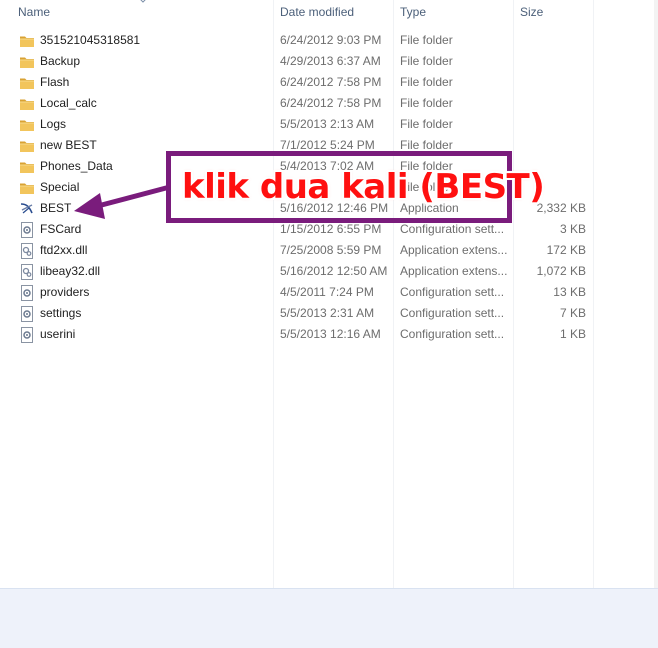 The height and width of the screenshot is (648, 658). I want to click on file-name: settings, so click(61, 313).